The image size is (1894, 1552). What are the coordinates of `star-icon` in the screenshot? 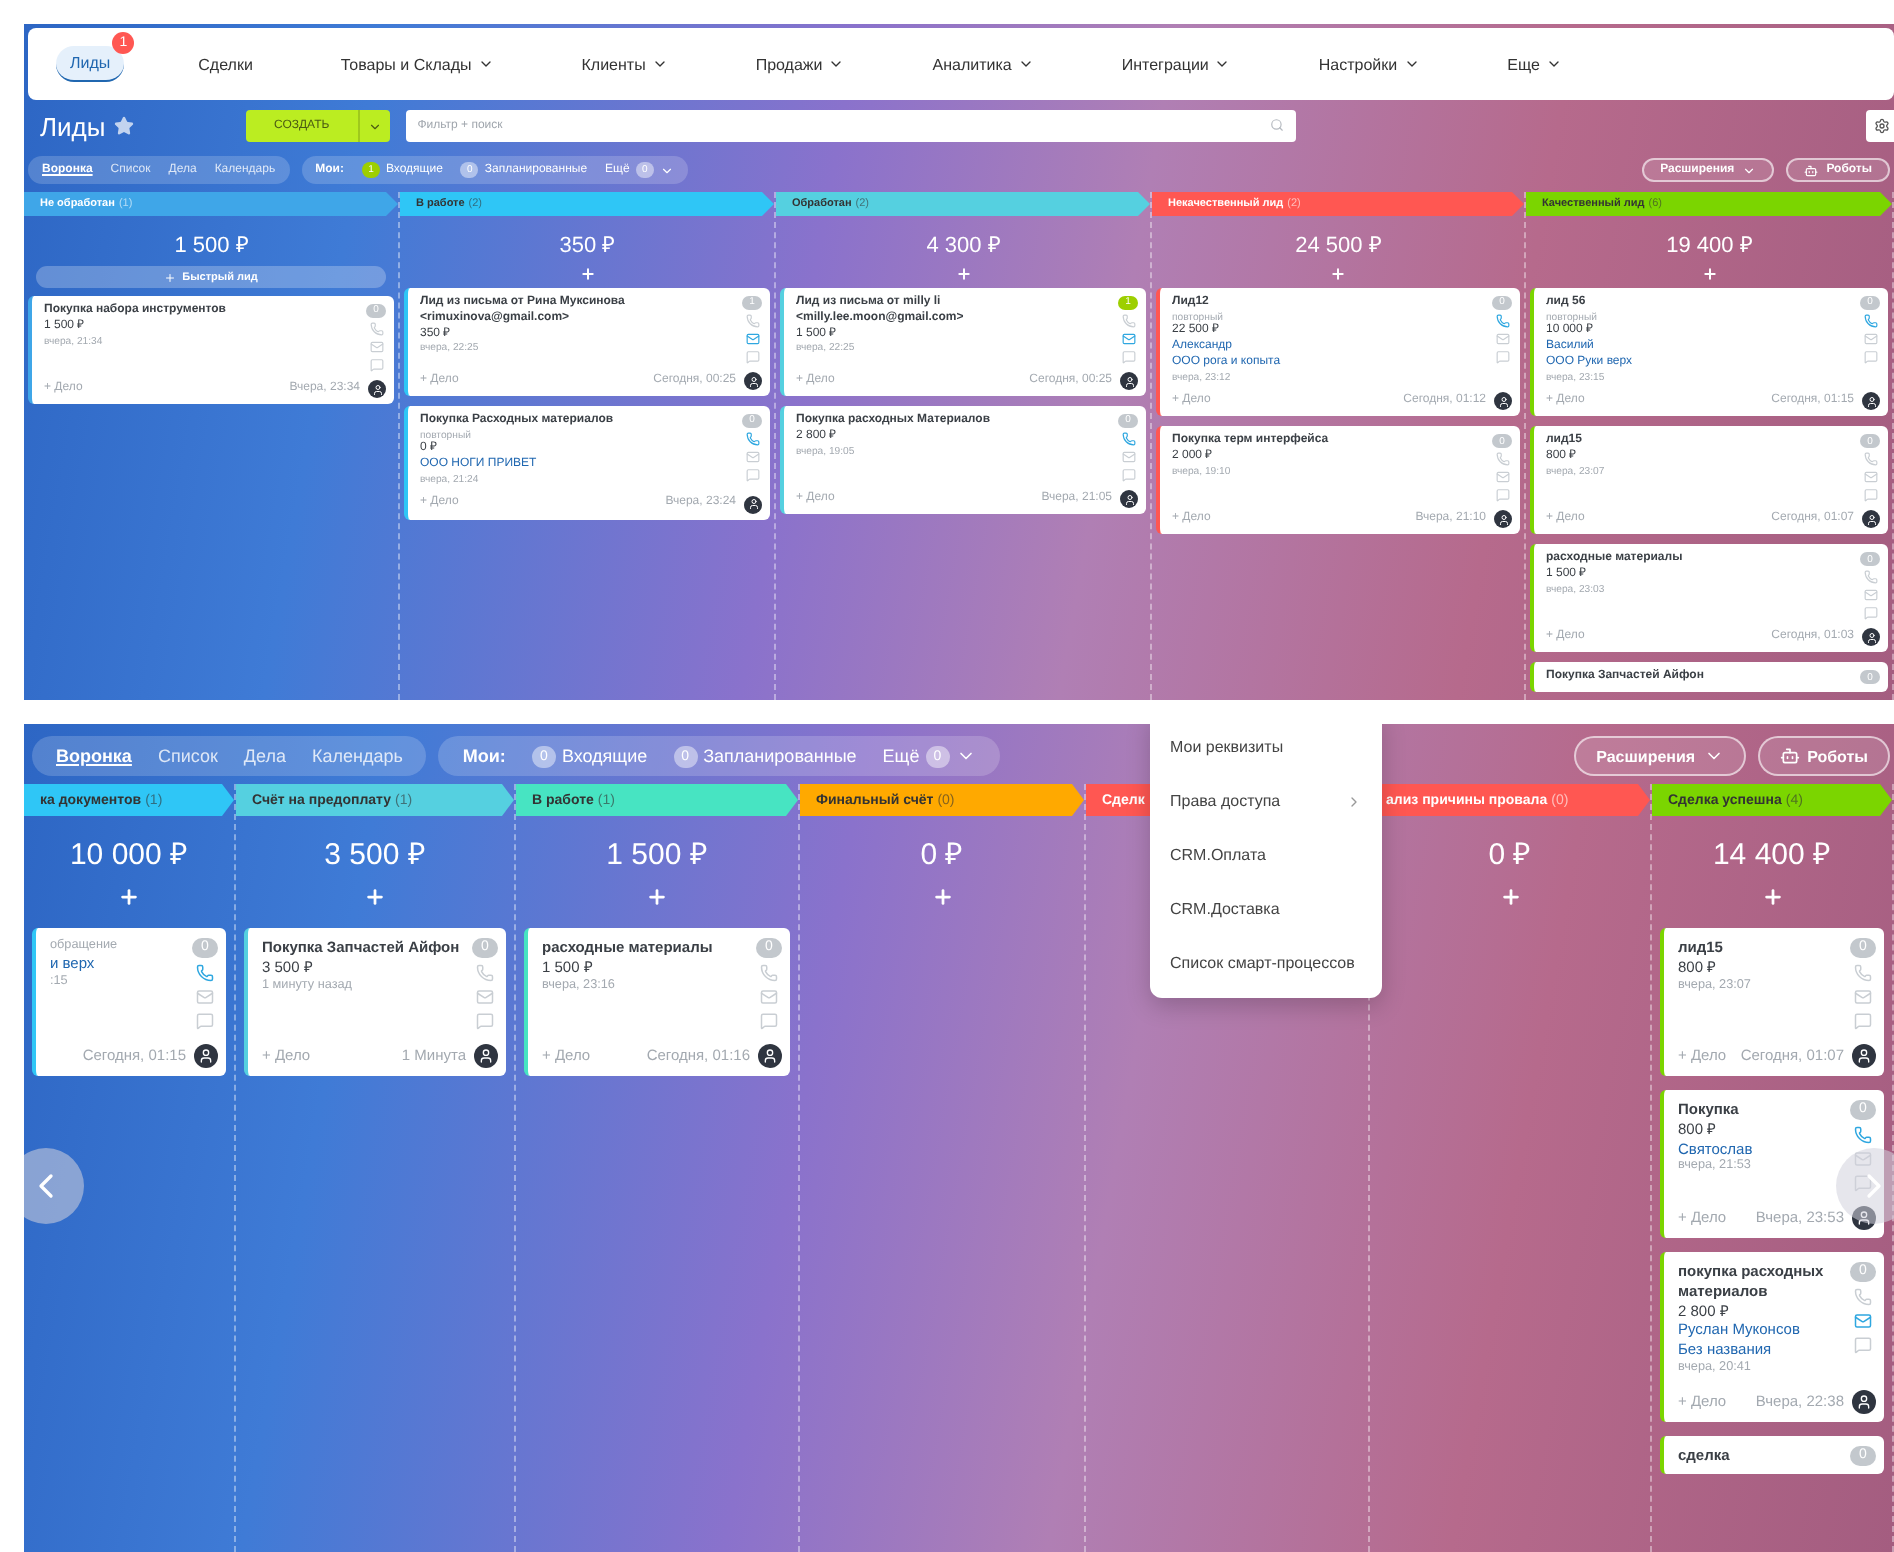 It's located at (123, 126).